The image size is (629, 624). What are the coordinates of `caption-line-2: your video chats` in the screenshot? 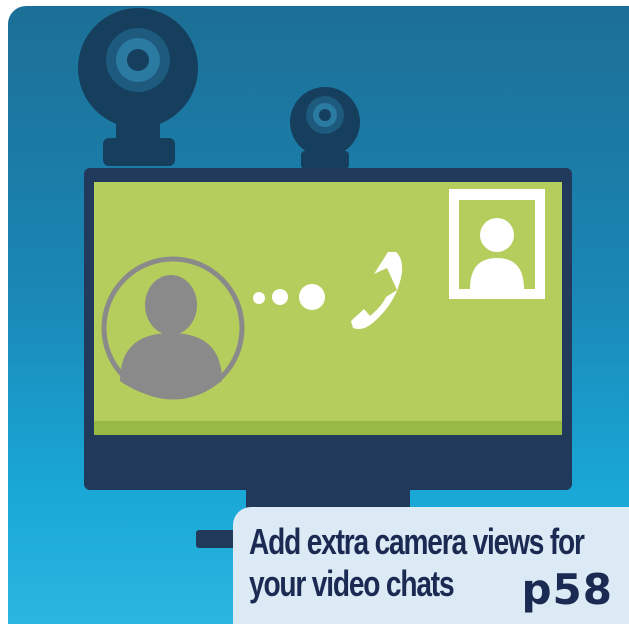 It's located at (352, 583).